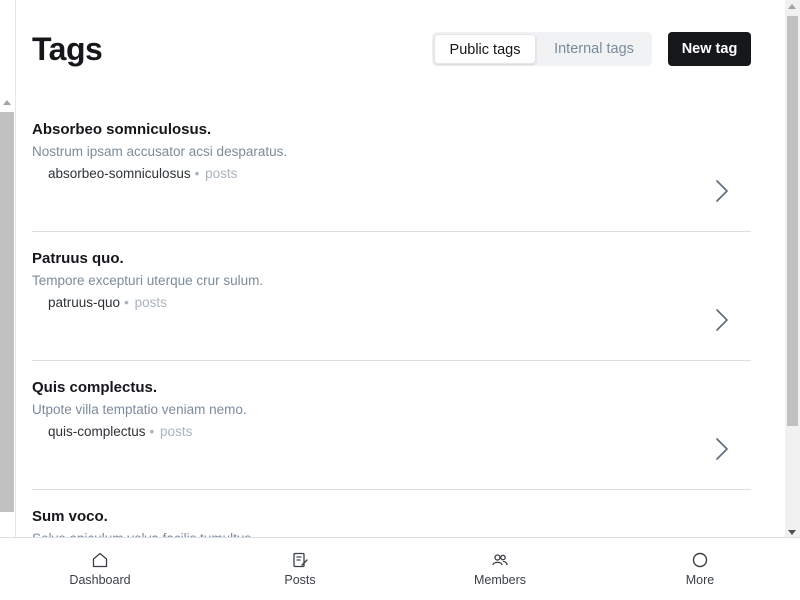 This screenshot has height=600, width=800. I want to click on nav-item-posts: Posts, so click(300, 569).